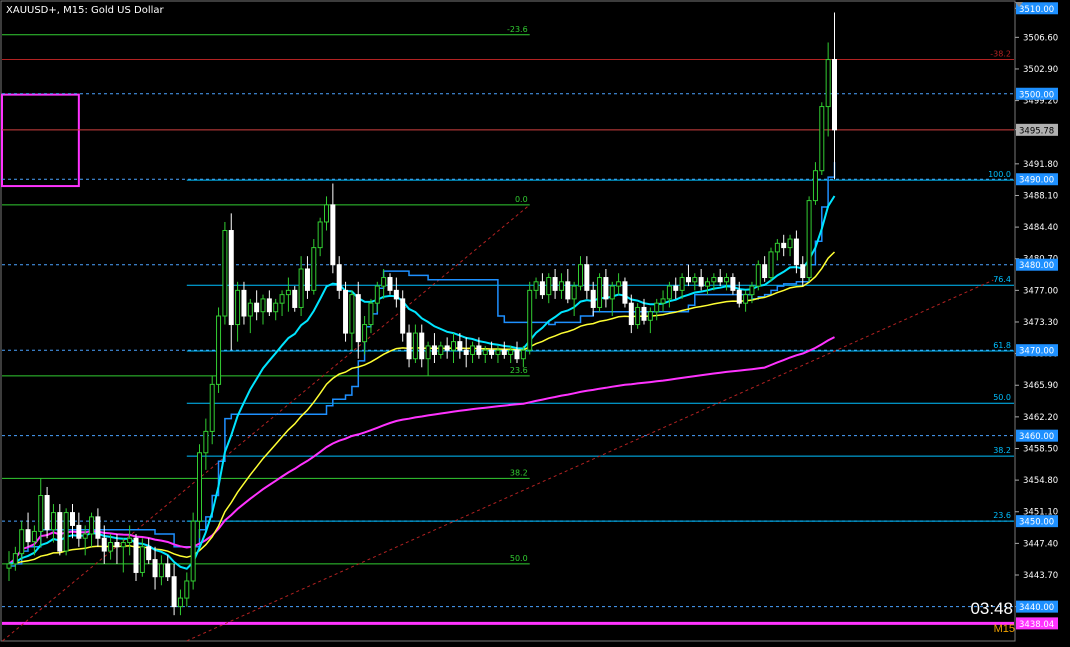 The height and width of the screenshot is (647, 1070). I want to click on y-tick-label: 3477.00, so click(1040, 291).